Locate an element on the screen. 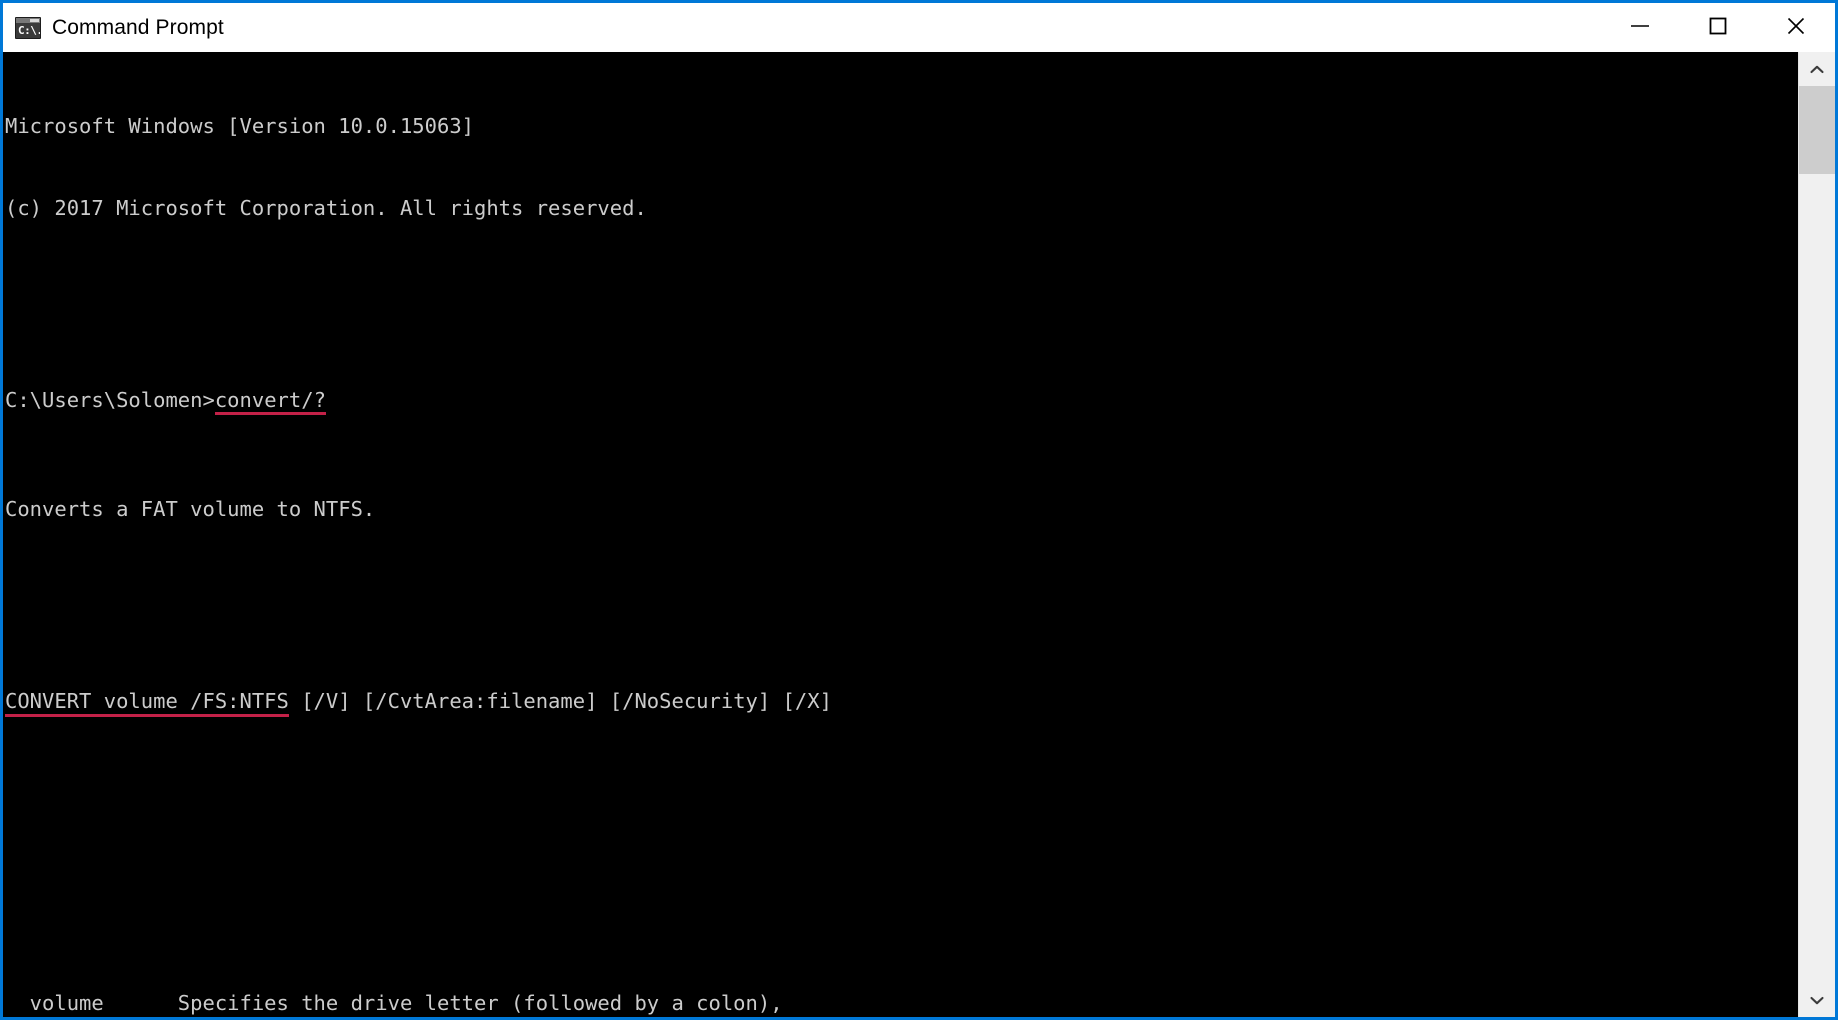  window-title: Command Prompt is located at coordinates (138, 27).